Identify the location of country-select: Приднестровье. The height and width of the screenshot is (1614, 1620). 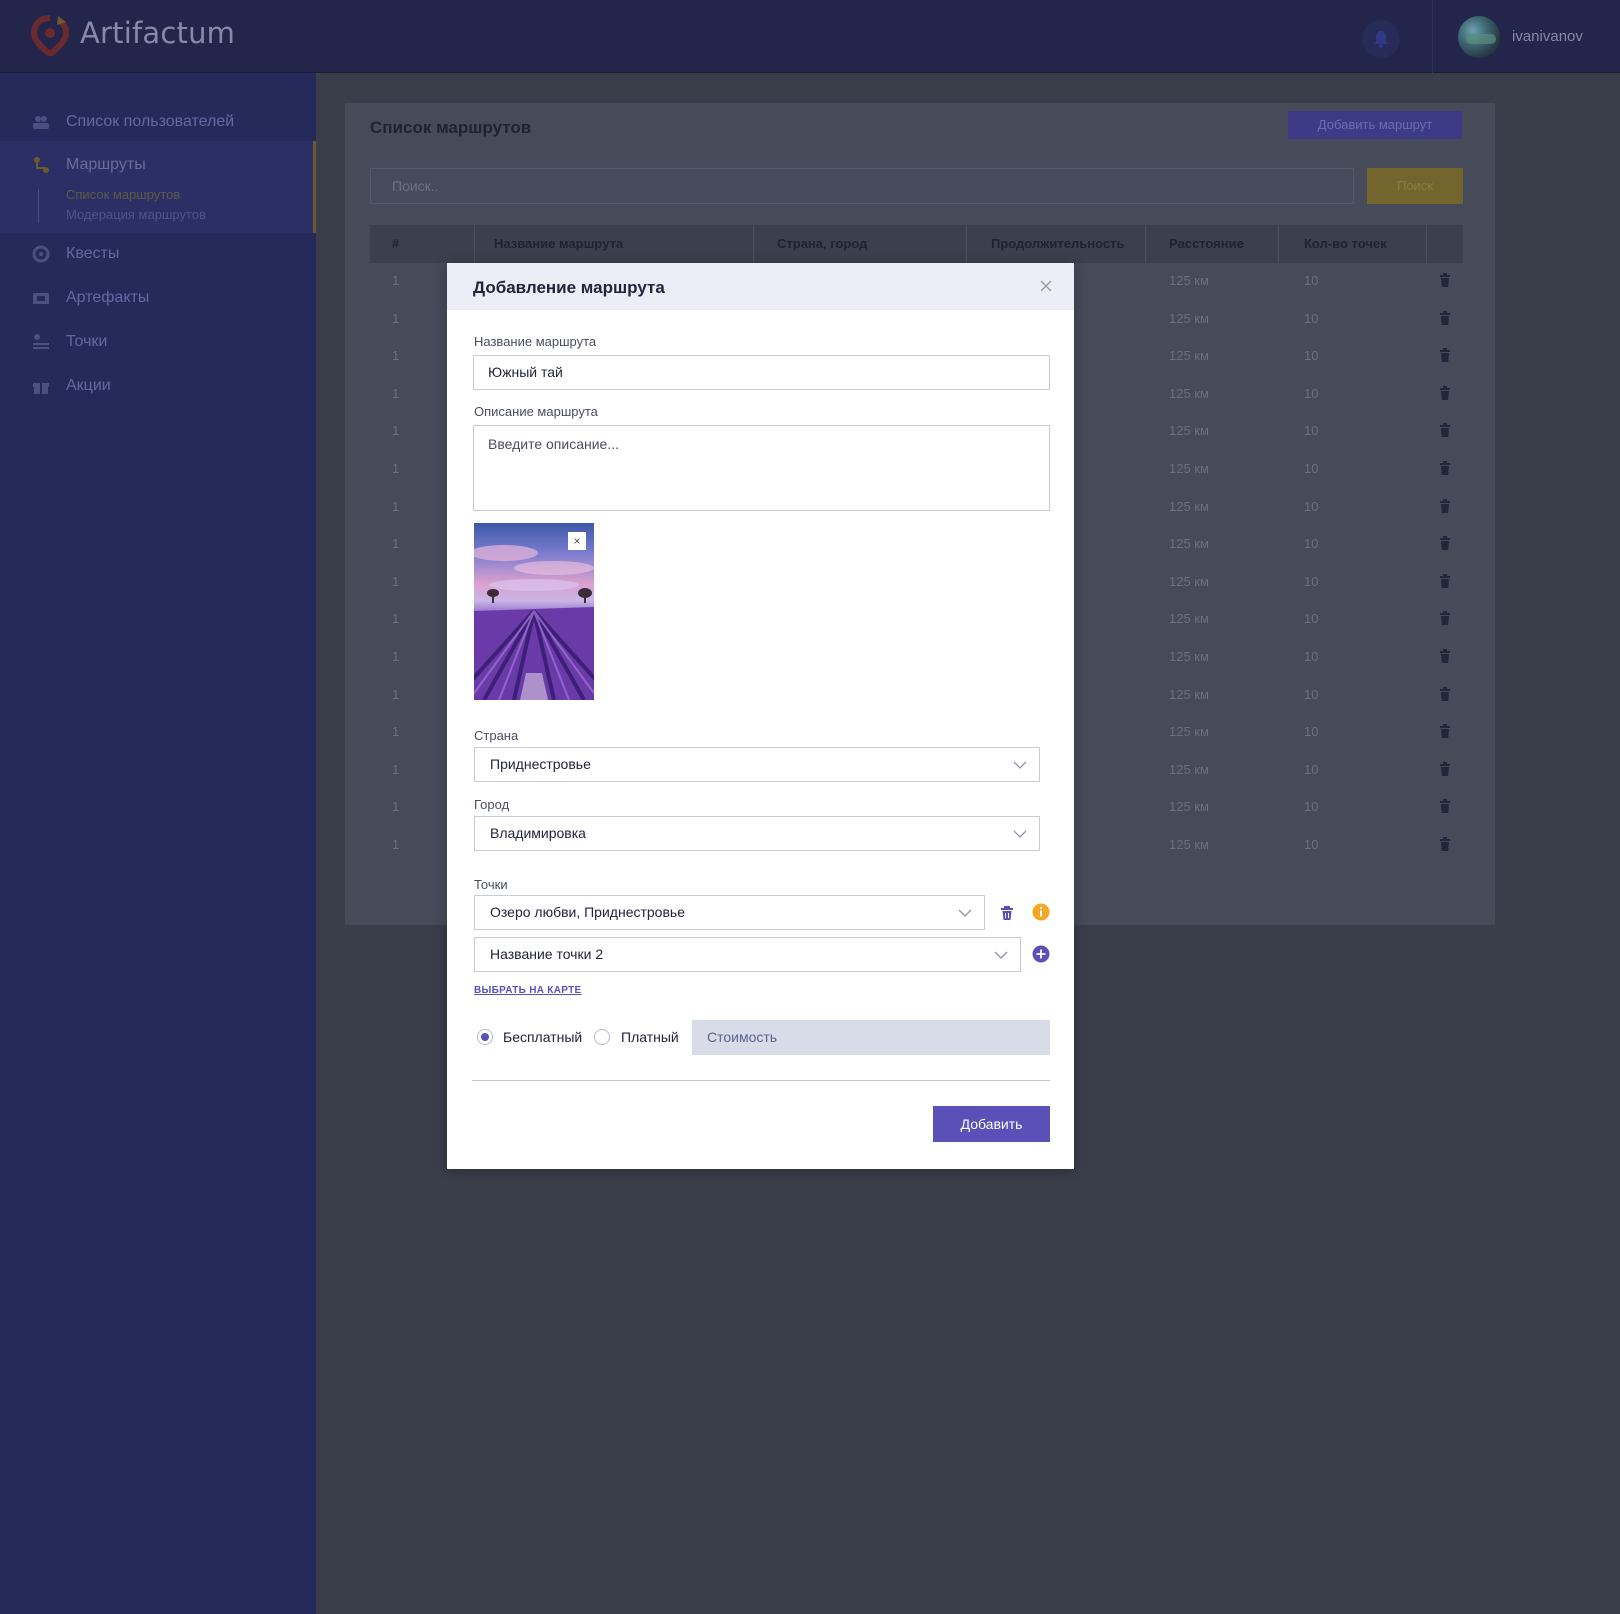
(757, 764).